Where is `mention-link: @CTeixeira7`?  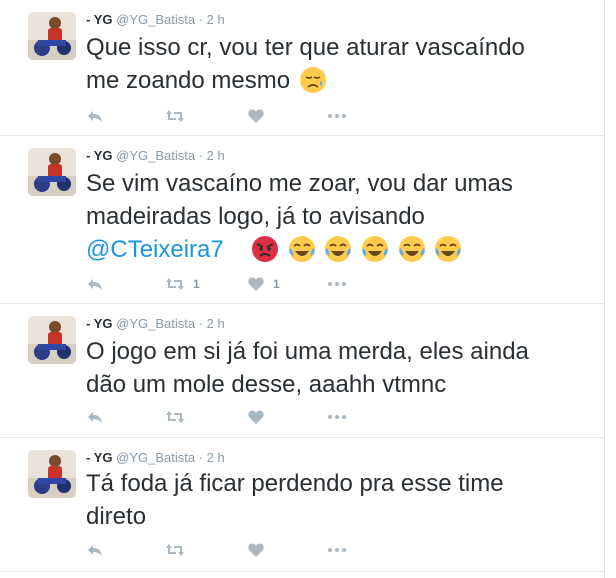
mention-link: @CTeixeira7 is located at coordinates (155, 249).